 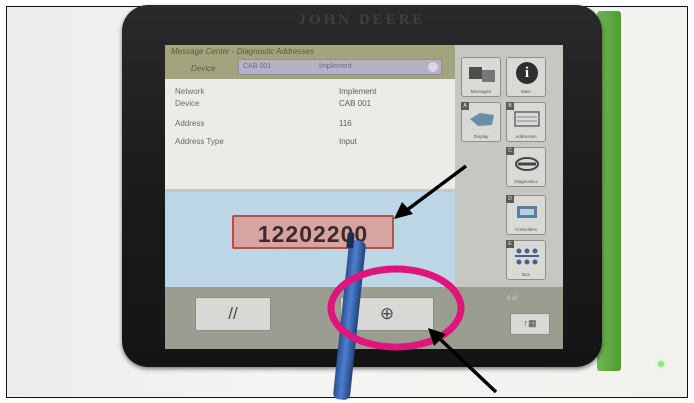 I want to click on softkey-label: Diagnostics, so click(x=526, y=181).